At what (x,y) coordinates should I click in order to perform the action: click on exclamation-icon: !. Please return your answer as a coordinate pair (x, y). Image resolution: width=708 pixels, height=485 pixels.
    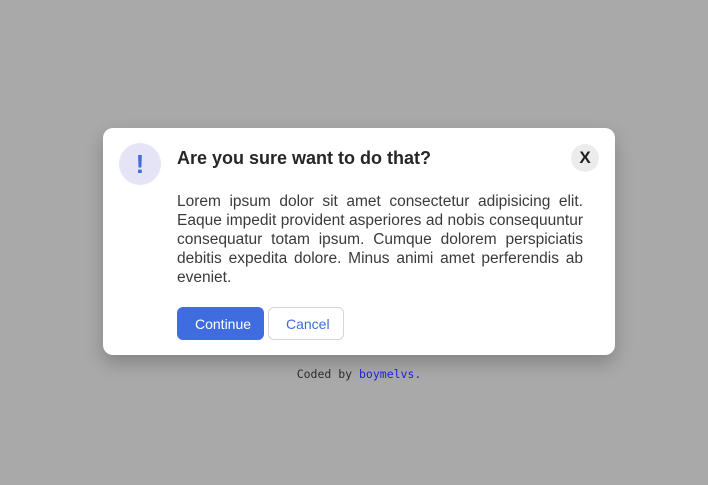
    Looking at the image, I should click on (140, 164).